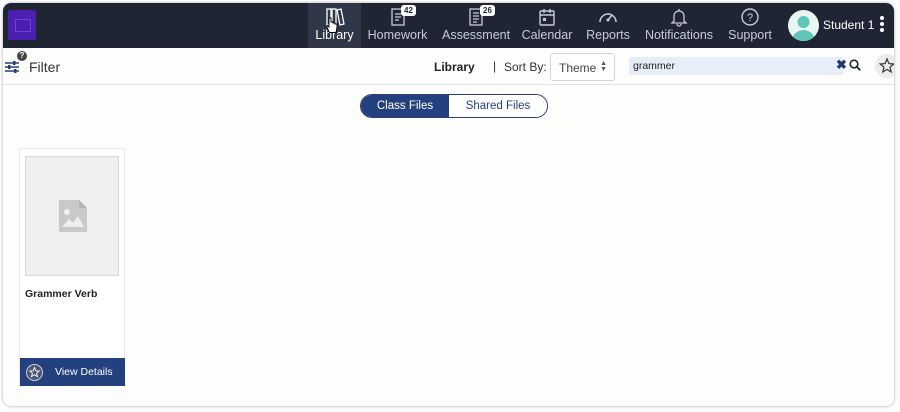 The height and width of the screenshot is (412, 900). What do you see at coordinates (848, 25) in the screenshot?
I see `user-name: Student 1` at bounding box center [848, 25].